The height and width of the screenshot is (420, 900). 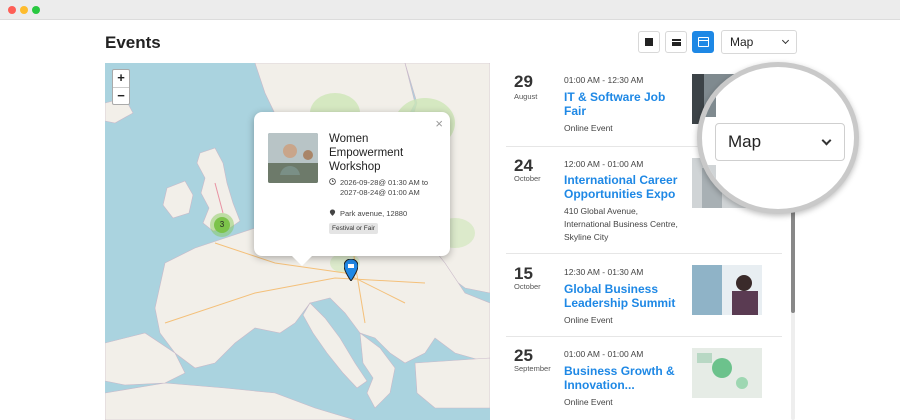 What do you see at coordinates (604, 354) in the screenshot?
I see `event-time: 01:00 AM - 01:00 AM` at bounding box center [604, 354].